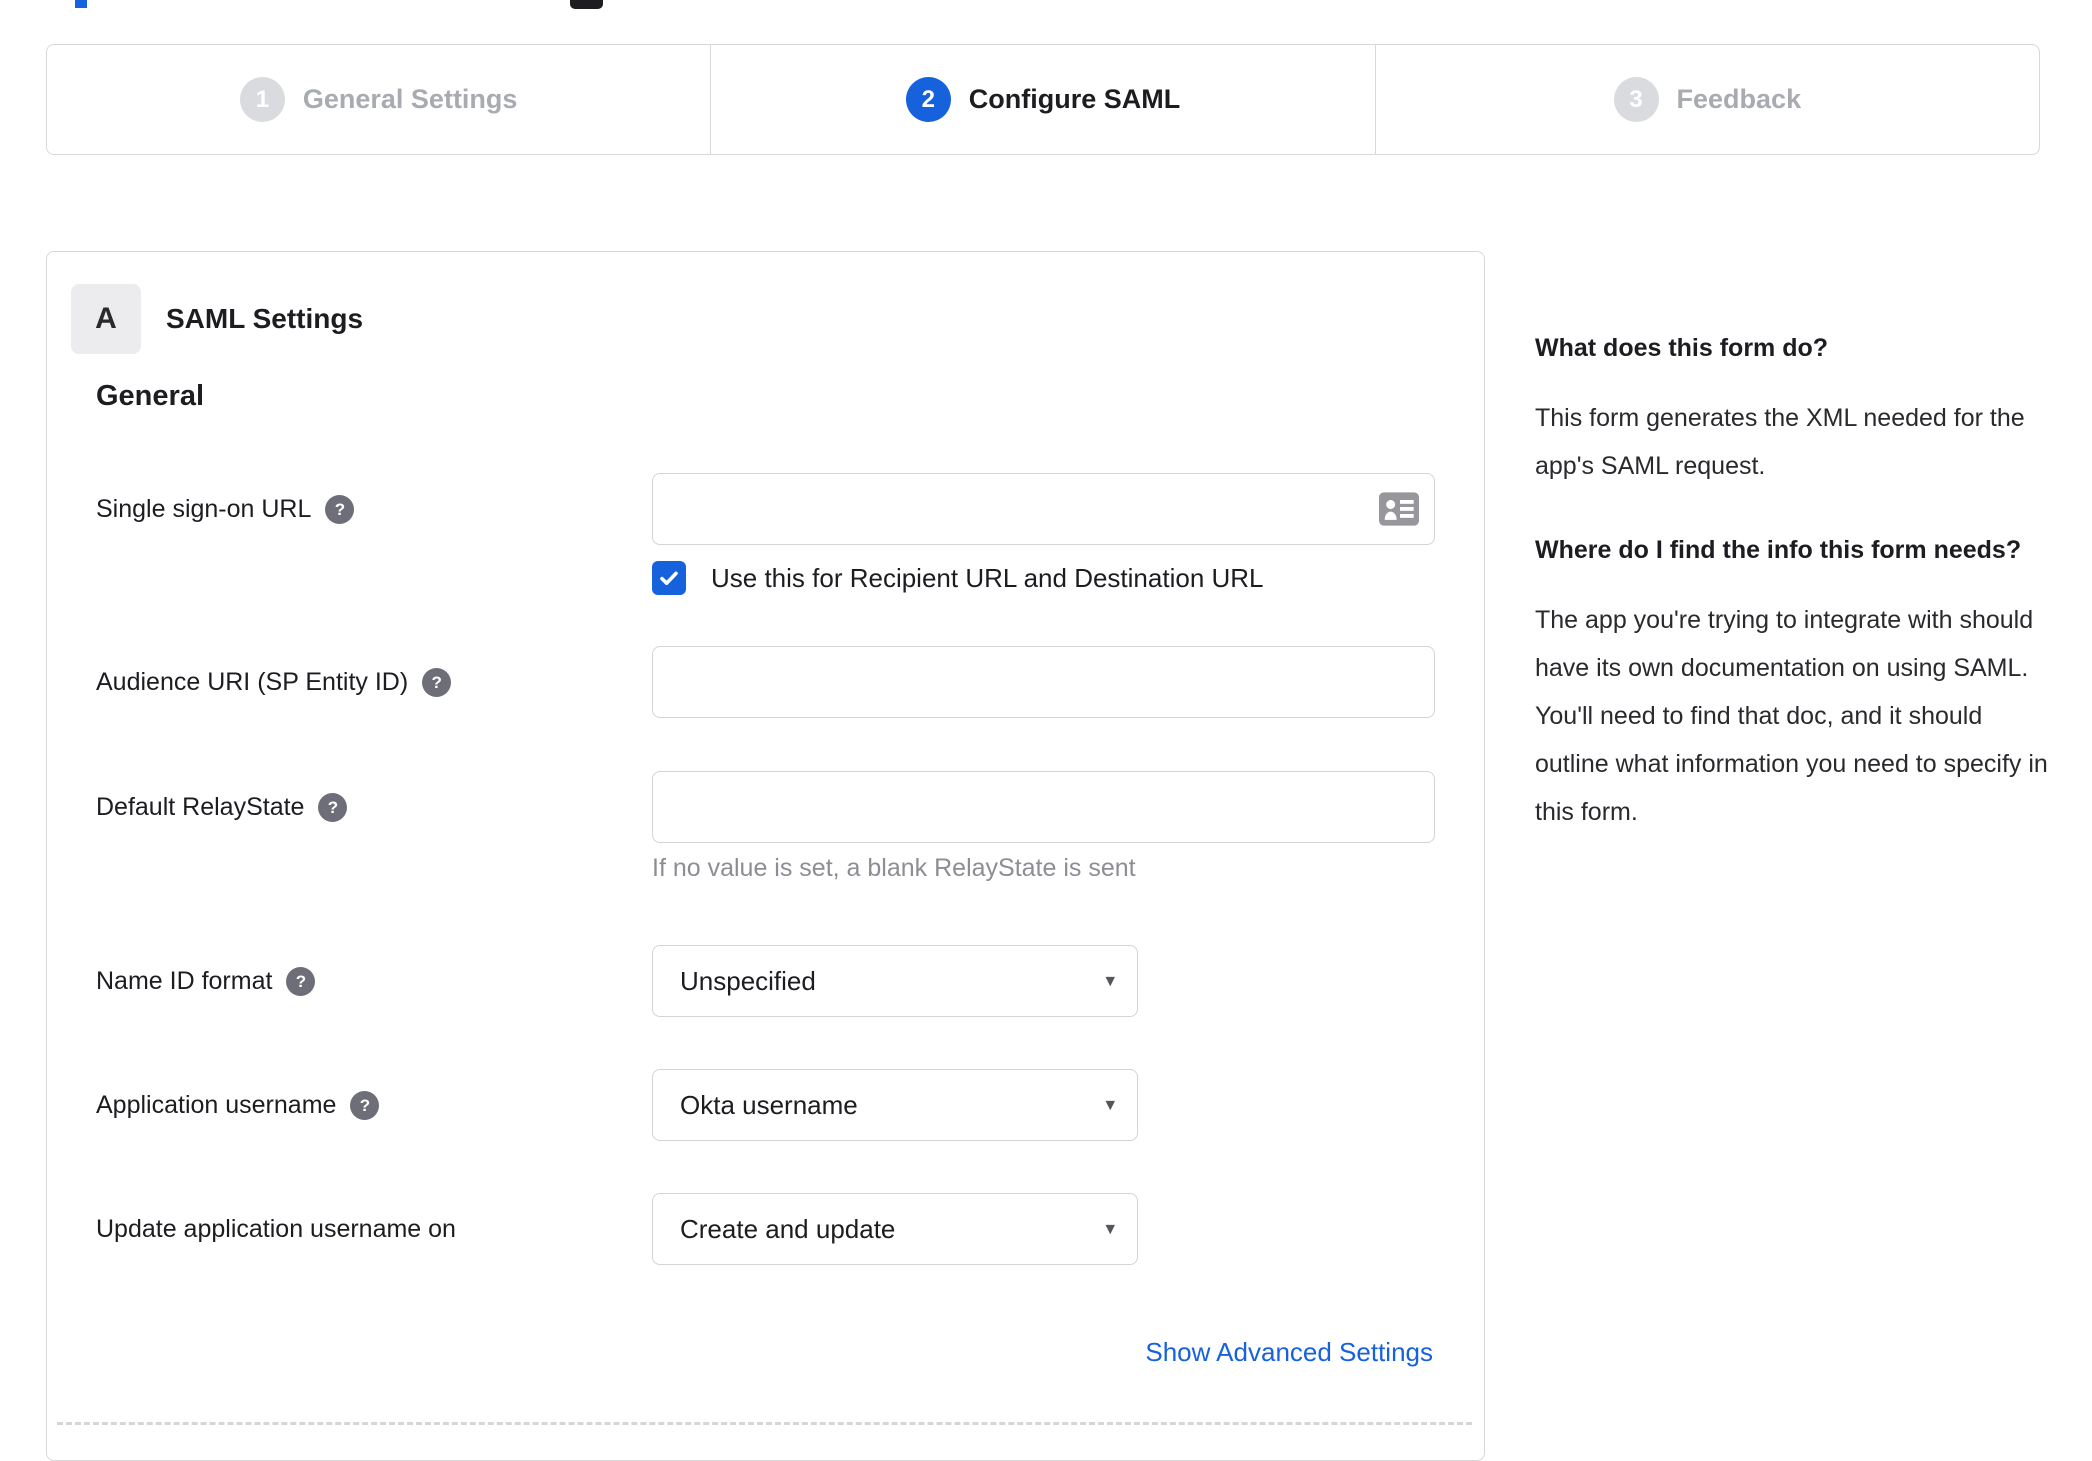 Image resolution: width=2092 pixels, height=1461 pixels. Describe the element at coordinates (748, 980) in the screenshot. I see `name-id-format-value: Unspecified` at that location.